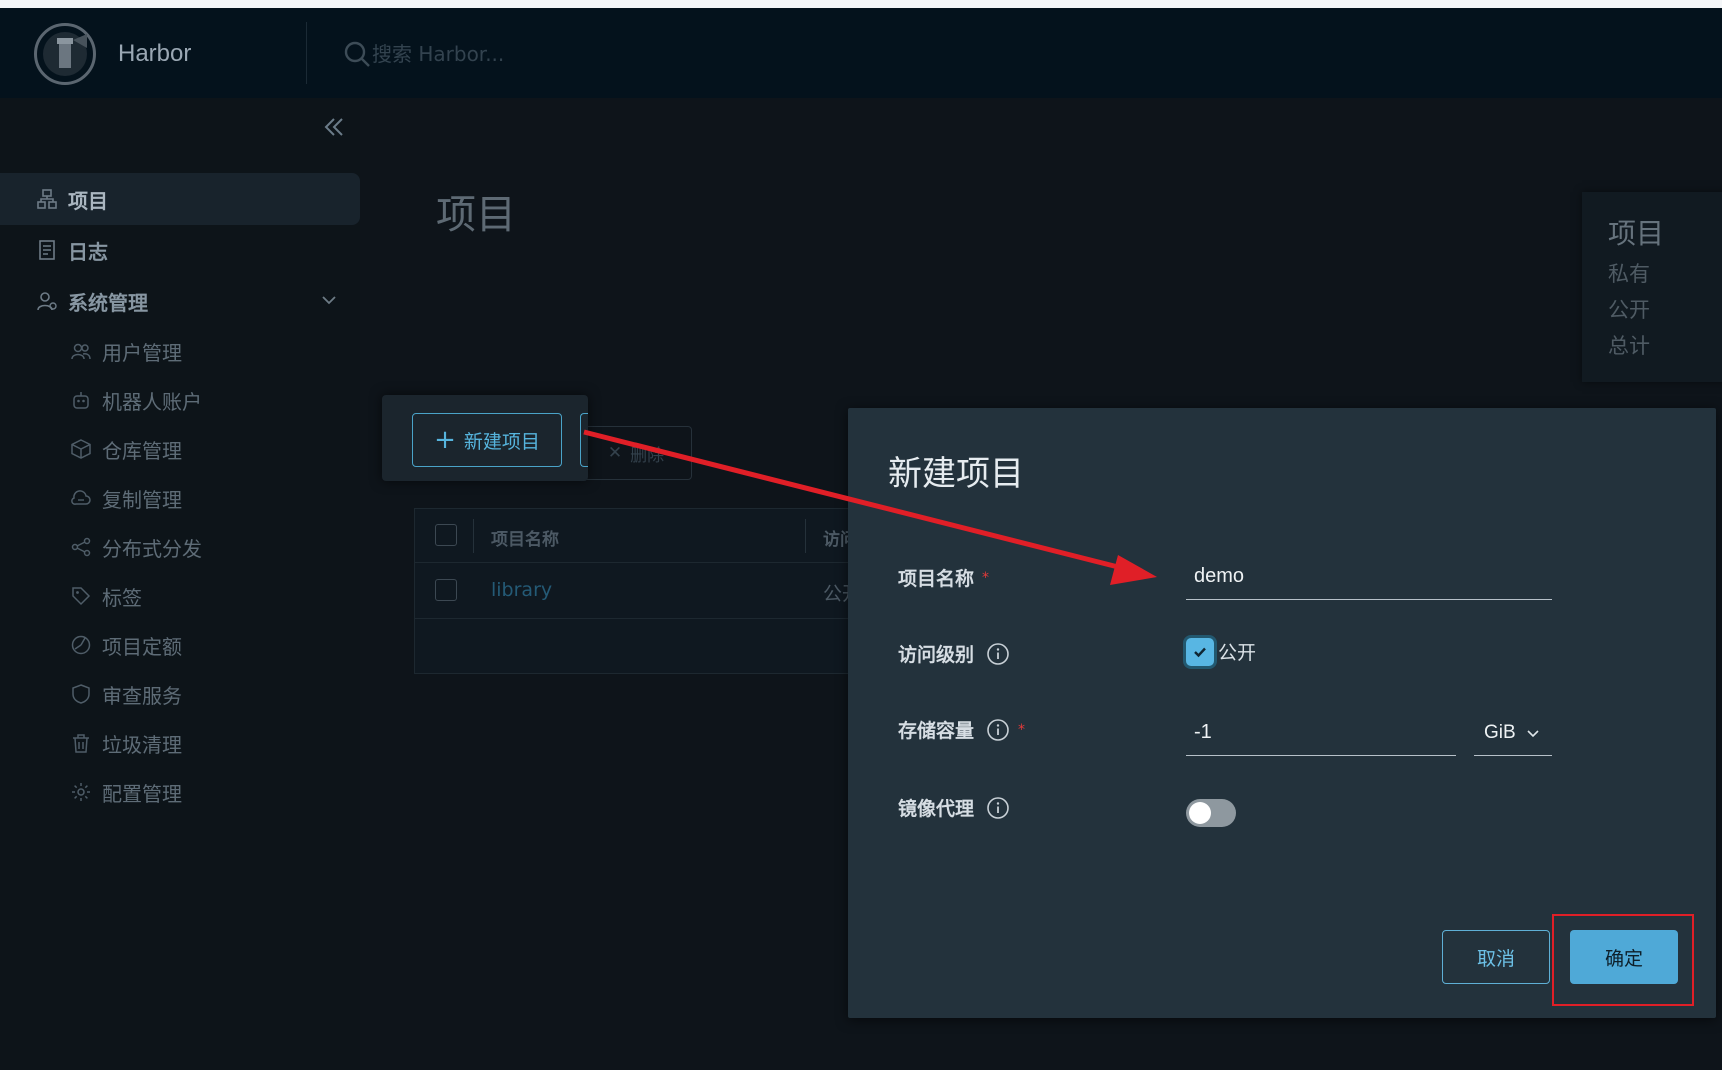  Describe the element at coordinates (1623, 960) in the screenshot. I see `annotation-highlight-box` at that location.